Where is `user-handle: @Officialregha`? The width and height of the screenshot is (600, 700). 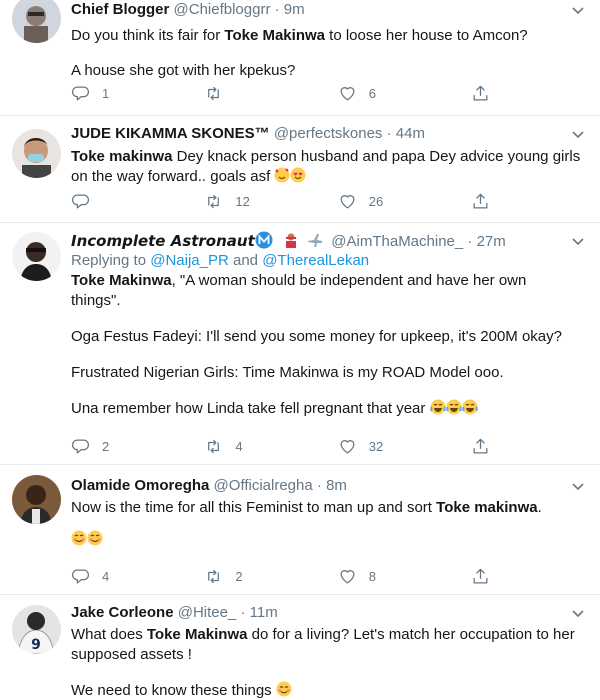 user-handle: @Officialregha is located at coordinates (263, 485).